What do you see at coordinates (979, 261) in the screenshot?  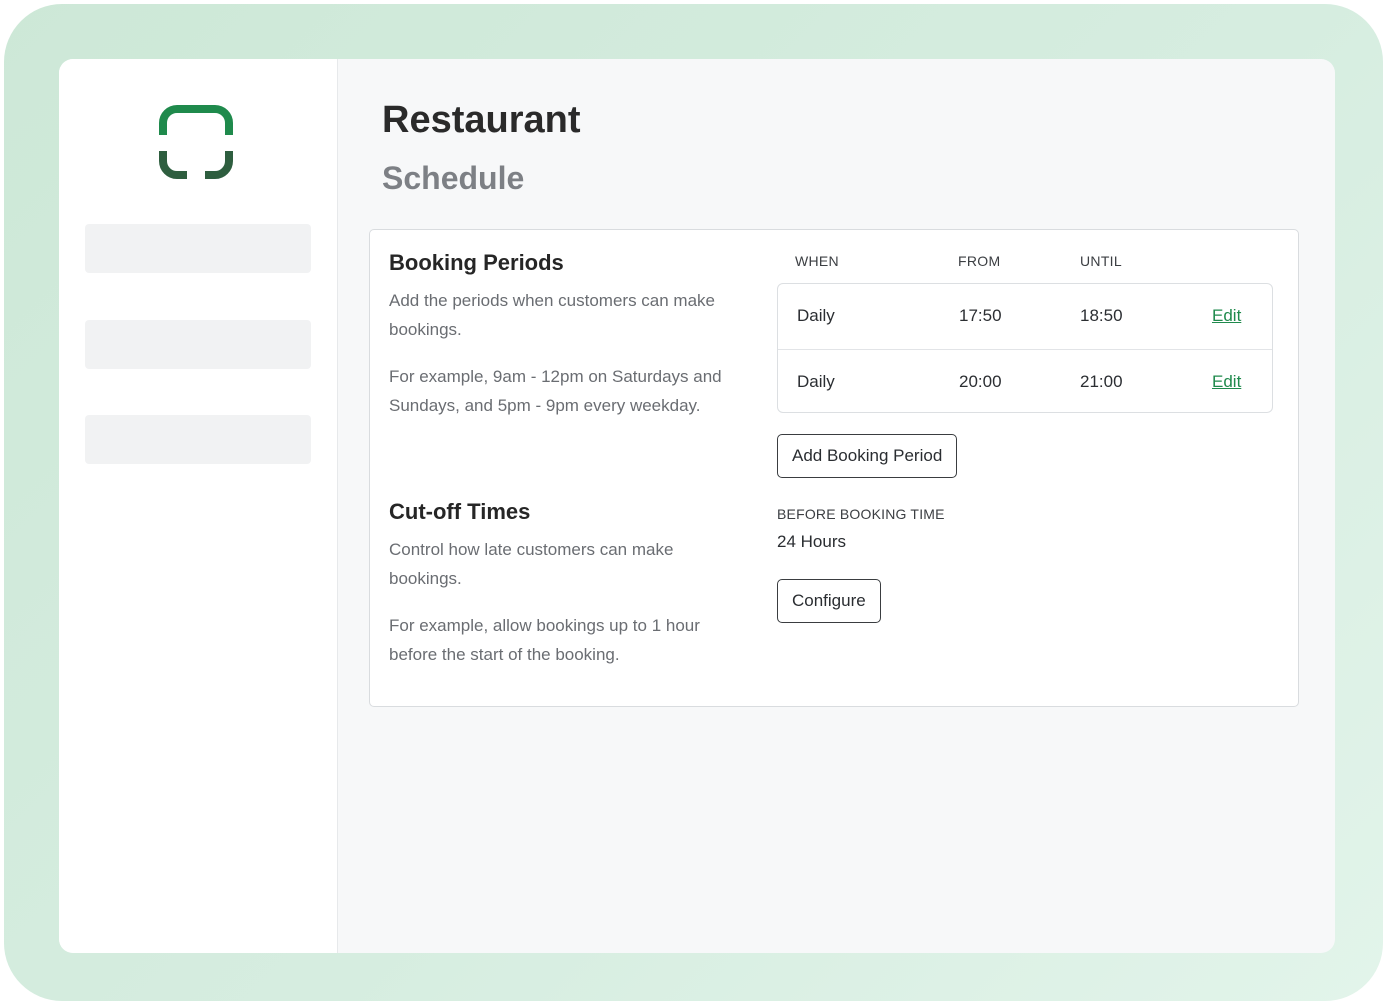 I see `column-header-from: FROM` at bounding box center [979, 261].